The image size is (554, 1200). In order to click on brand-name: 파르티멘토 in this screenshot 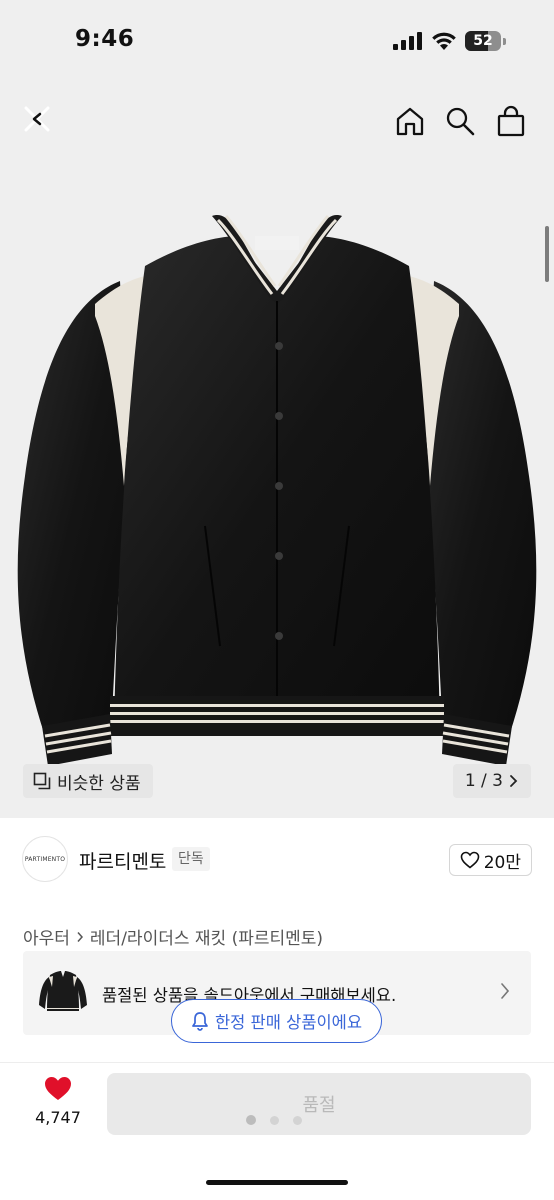, I will do `click(122, 860)`.